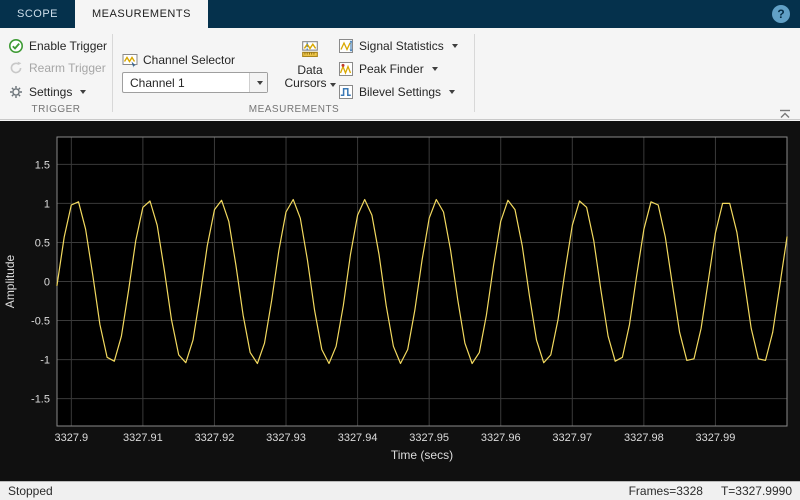 This screenshot has height=500, width=800. Describe the element at coordinates (16, 46) in the screenshot. I see `check-circle-icon` at that location.